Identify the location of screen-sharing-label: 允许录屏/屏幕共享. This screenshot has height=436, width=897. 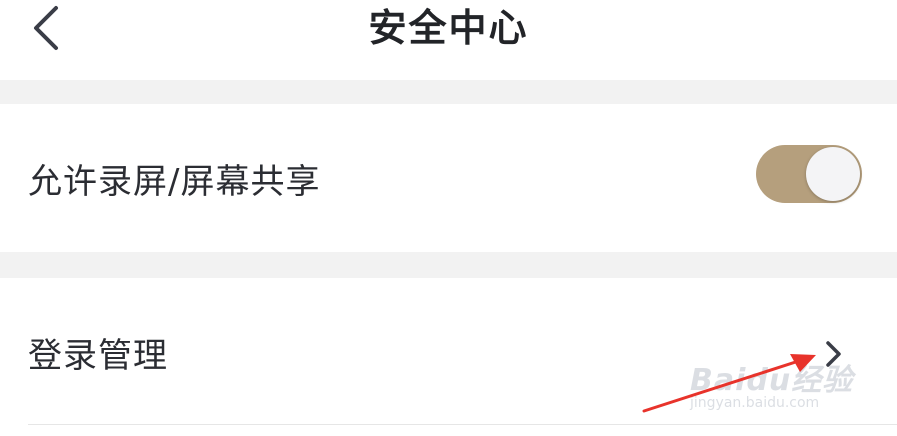
(174, 182).